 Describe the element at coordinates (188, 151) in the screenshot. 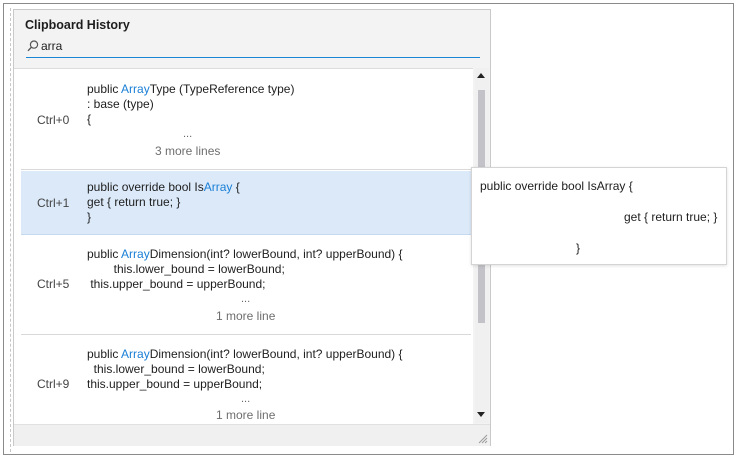

I see `more-lines-label: 3 more lines` at that location.